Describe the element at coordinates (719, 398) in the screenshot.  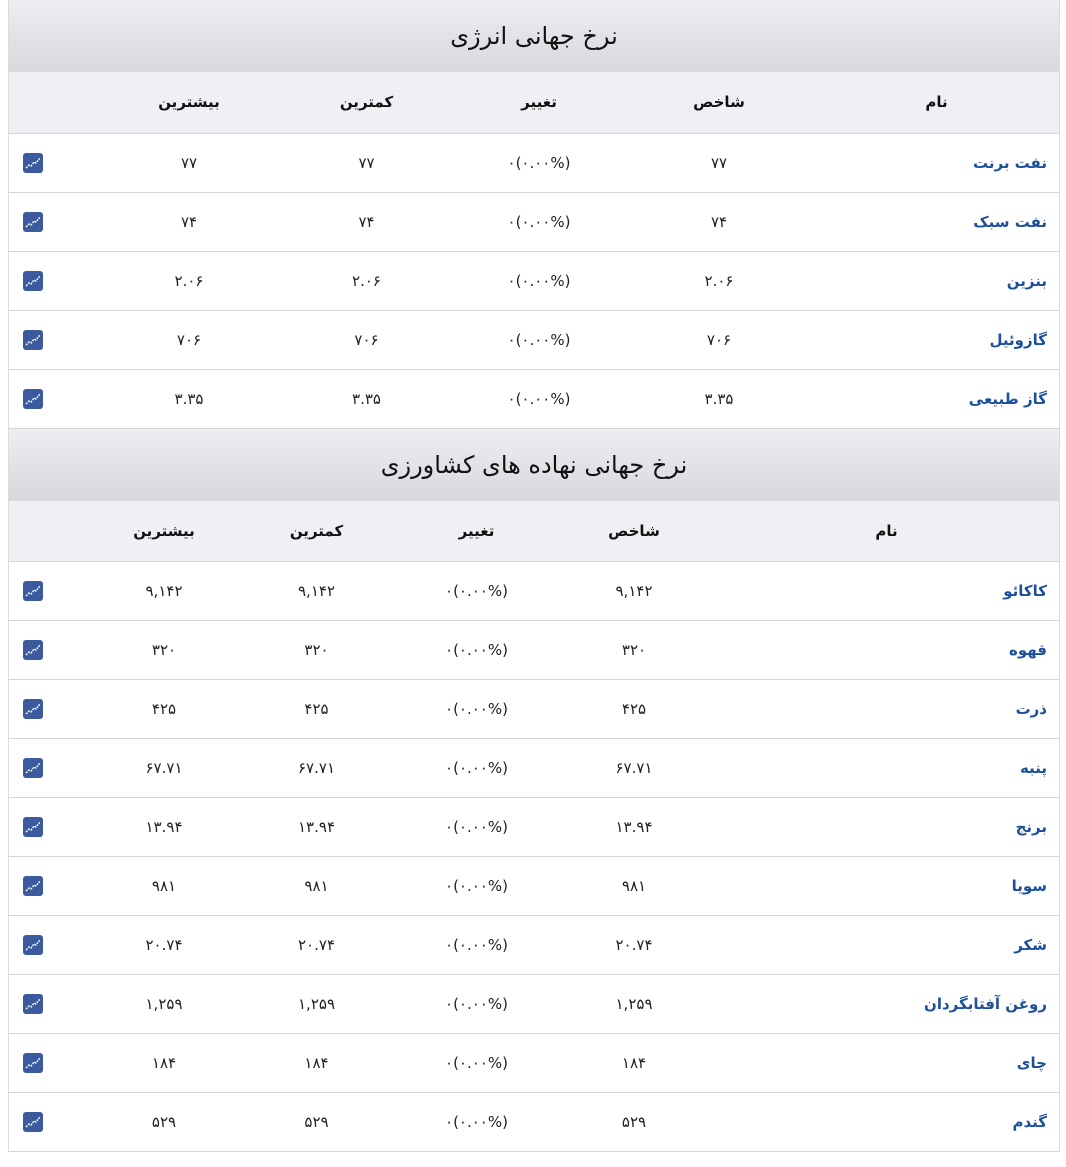
I see `index-value: ۳.۳۵` at that location.